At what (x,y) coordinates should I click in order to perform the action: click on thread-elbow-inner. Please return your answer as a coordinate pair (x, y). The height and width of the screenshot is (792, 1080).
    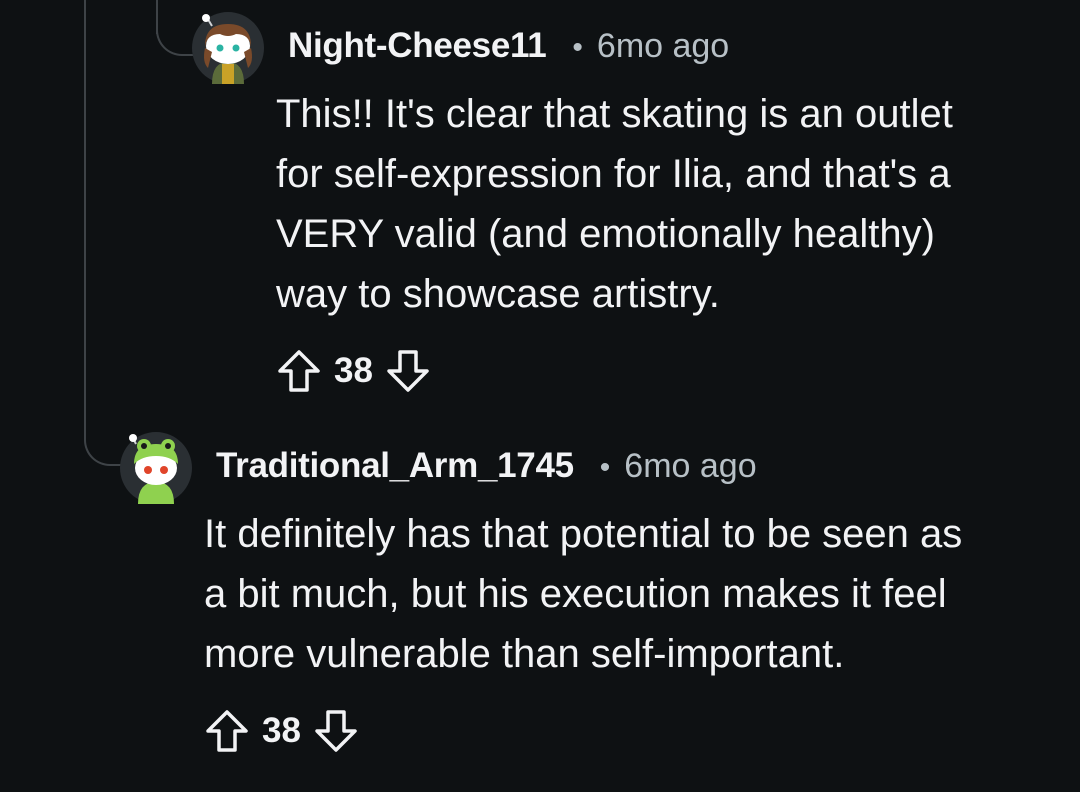
    Looking at the image, I should click on (176, 33).